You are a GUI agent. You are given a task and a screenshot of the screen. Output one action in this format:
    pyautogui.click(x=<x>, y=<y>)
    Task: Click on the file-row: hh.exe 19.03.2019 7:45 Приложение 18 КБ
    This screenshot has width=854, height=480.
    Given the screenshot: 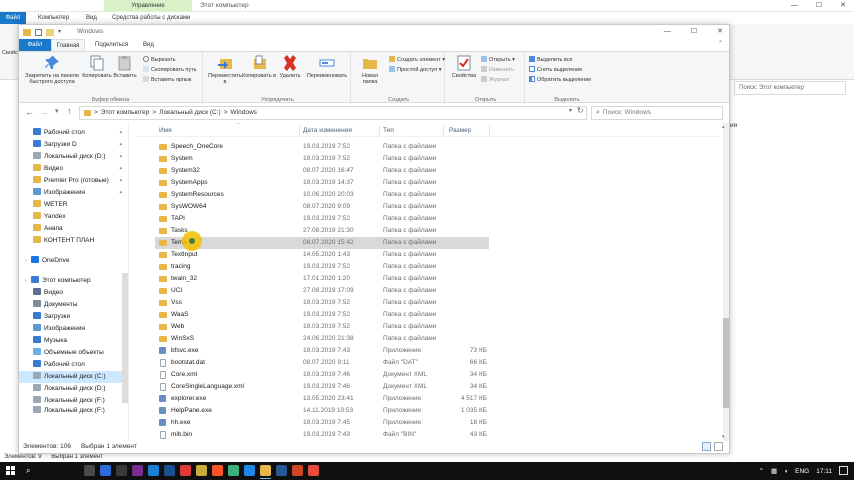 What is the action you would take?
    pyautogui.click(x=322, y=423)
    